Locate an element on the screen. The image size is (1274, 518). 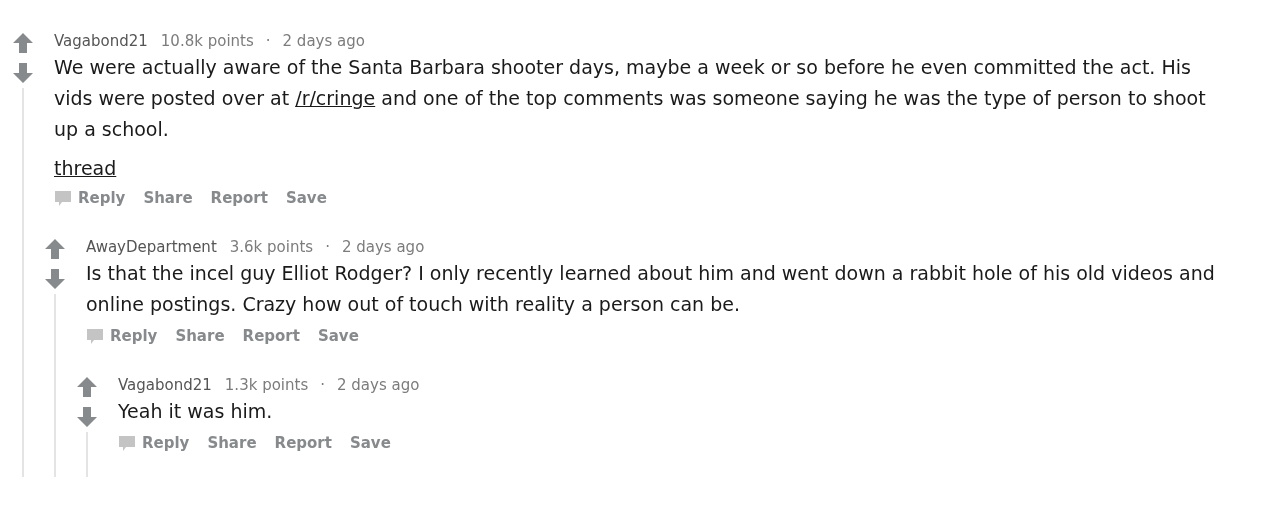
thread-link: thread is located at coordinates (85, 168).